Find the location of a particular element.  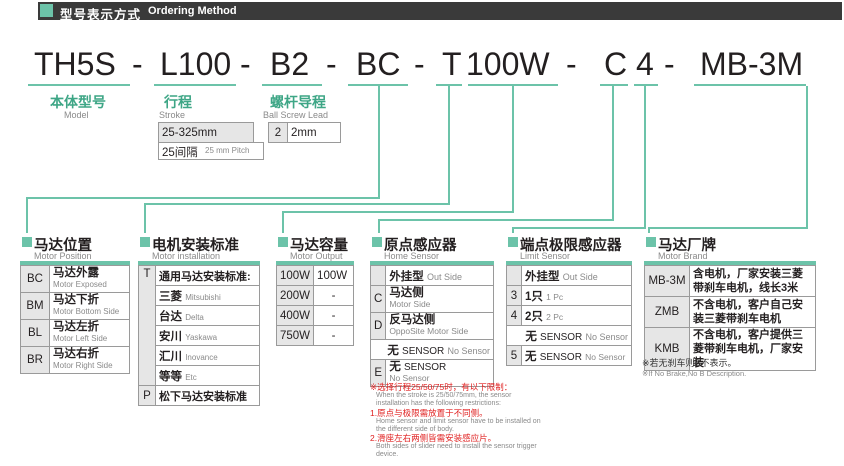

stroke-pitch-cell: 25间隔 25 mm Pitch is located at coordinates (211, 151).